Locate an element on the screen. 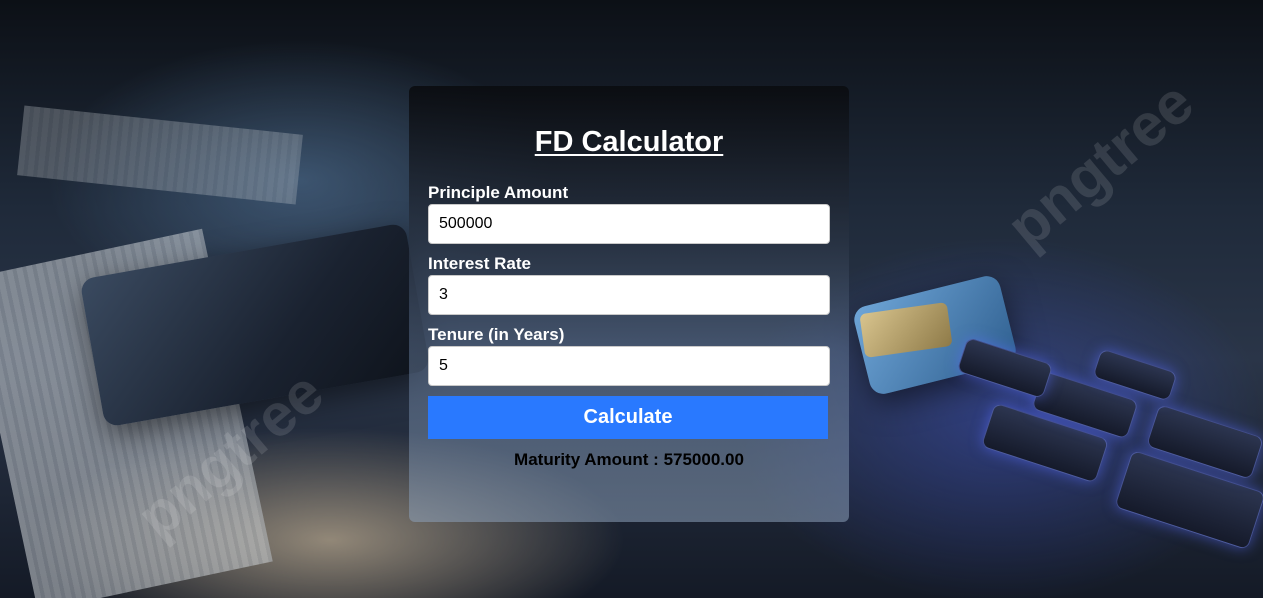 The height and width of the screenshot is (598, 1263). page-title: FD Calculator is located at coordinates (629, 142).